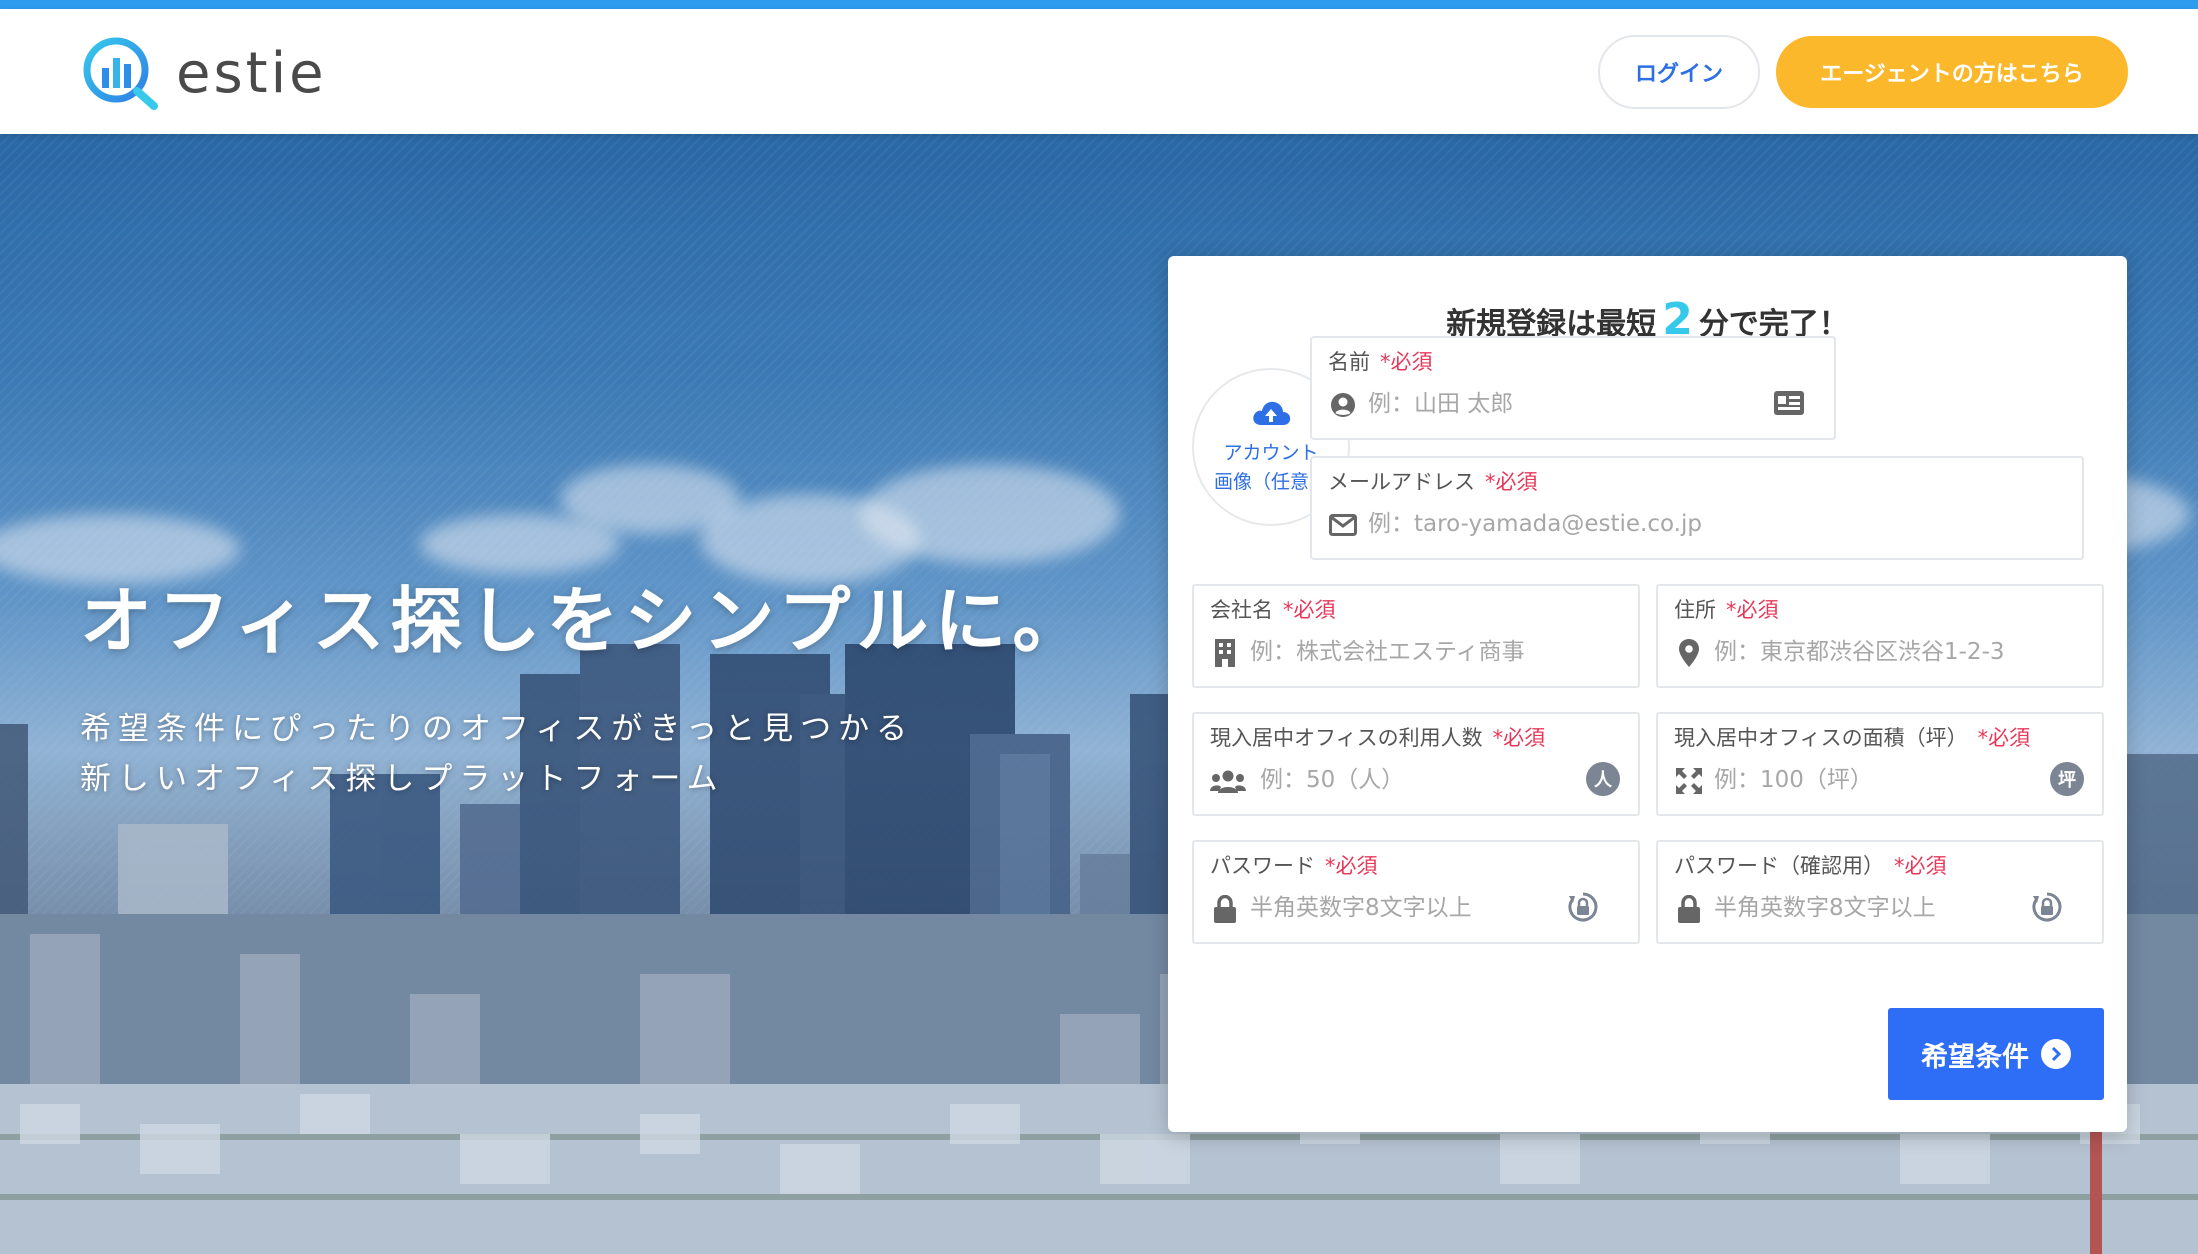  Describe the element at coordinates (1975, 1057) in the screenshot. I see `next-button-label: 希望条件` at that location.